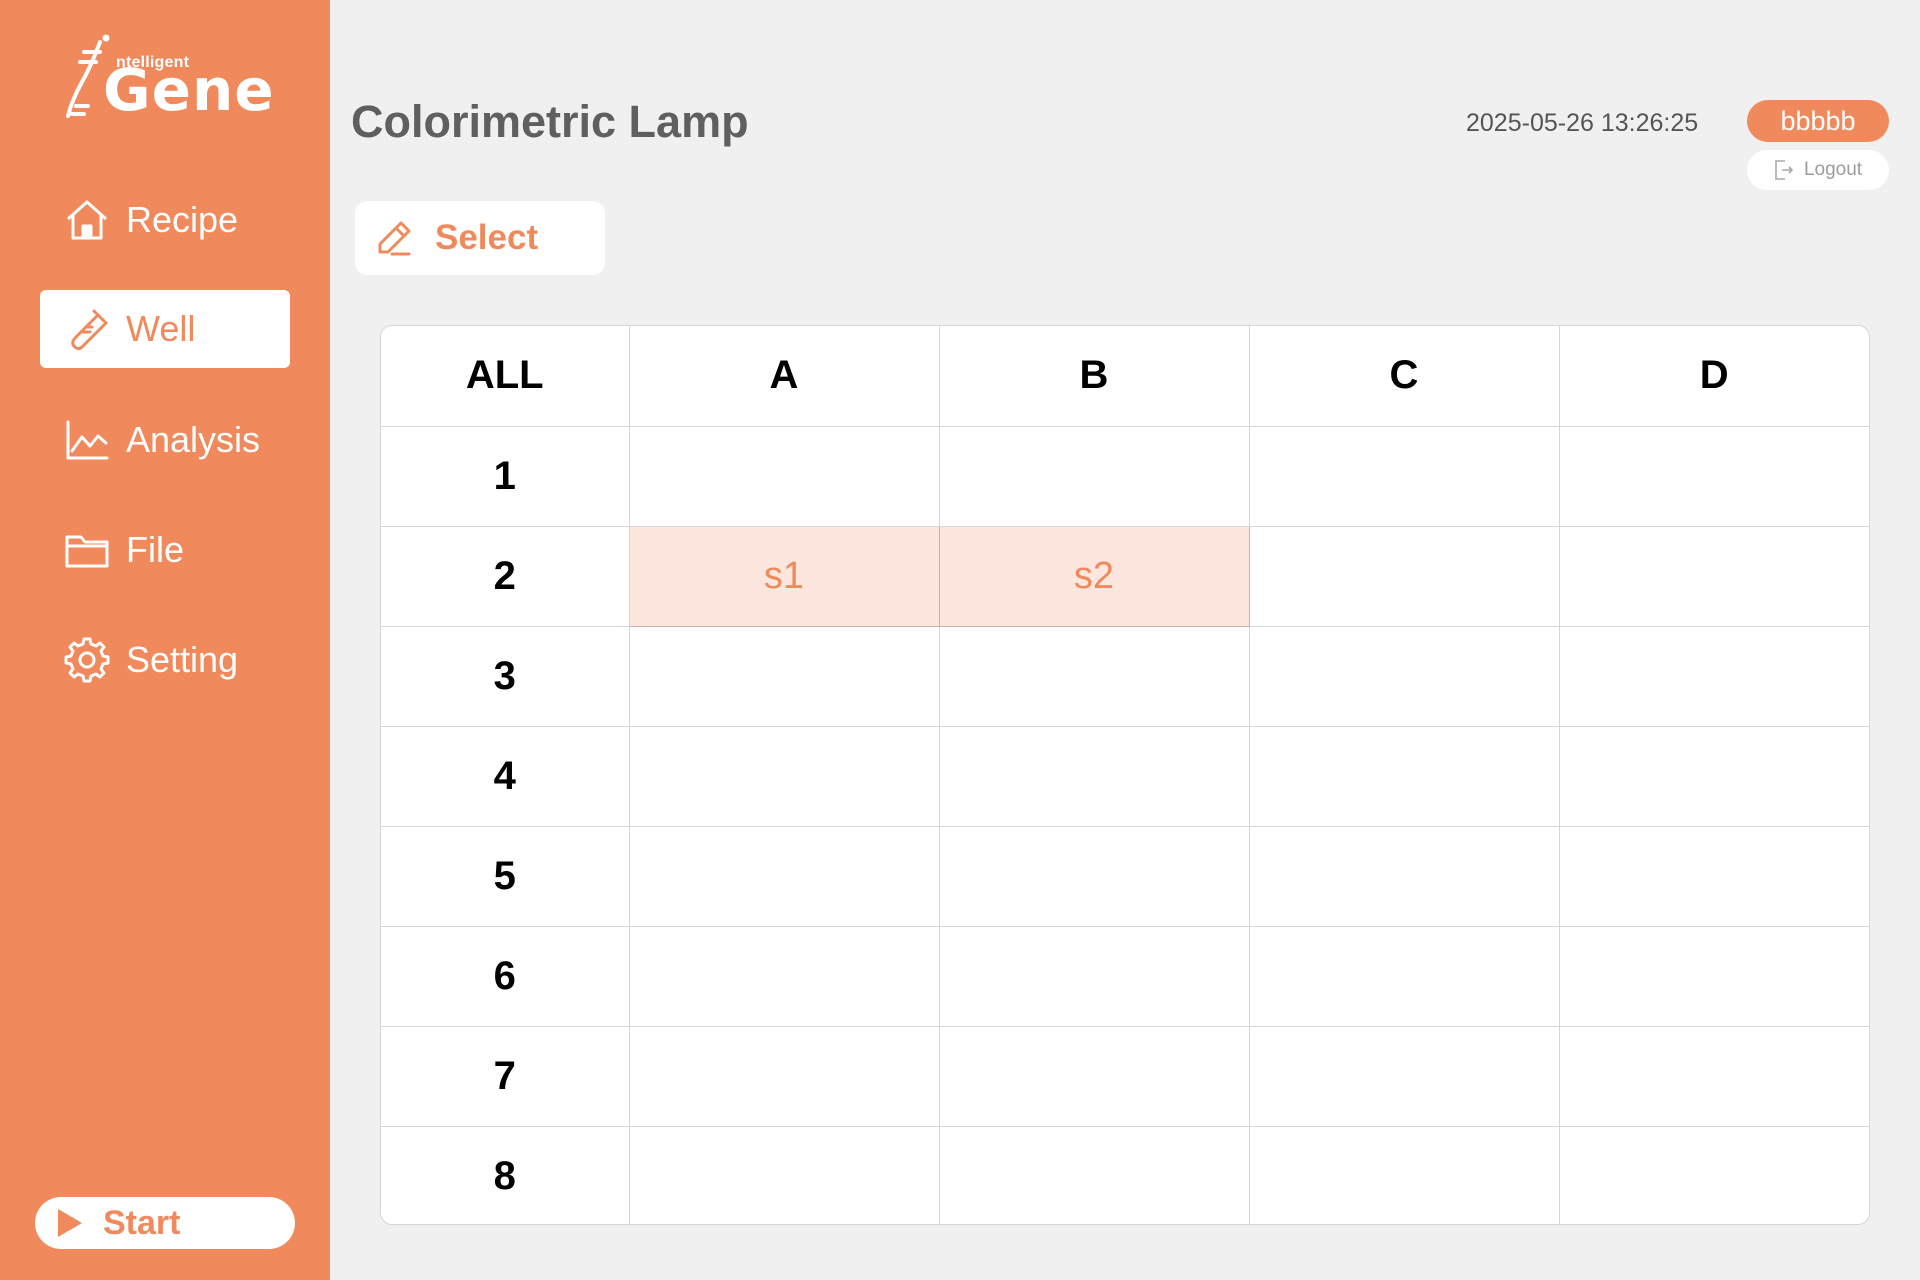 The width and height of the screenshot is (1920, 1280). Describe the element at coordinates (1094, 776) in the screenshot. I see `well-b4` at that location.